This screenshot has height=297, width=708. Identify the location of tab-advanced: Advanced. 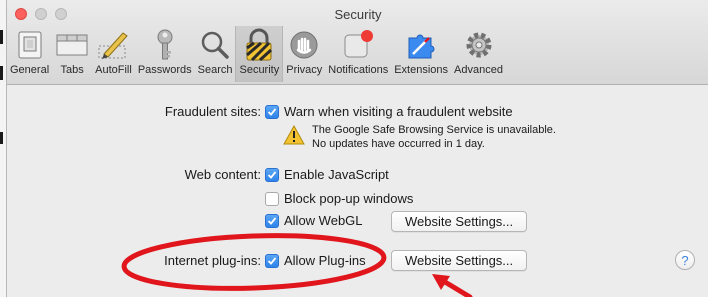
(478, 54).